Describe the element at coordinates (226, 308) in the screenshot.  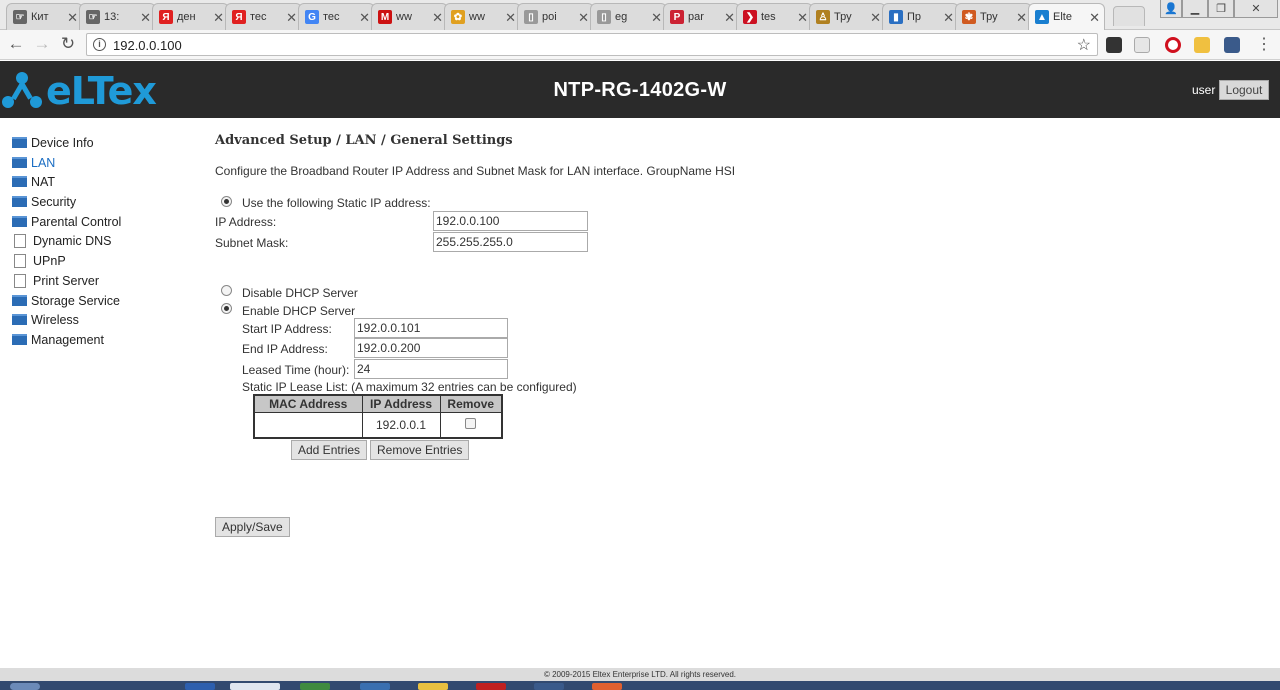
I see `enable-dhcp-radio` at that location.